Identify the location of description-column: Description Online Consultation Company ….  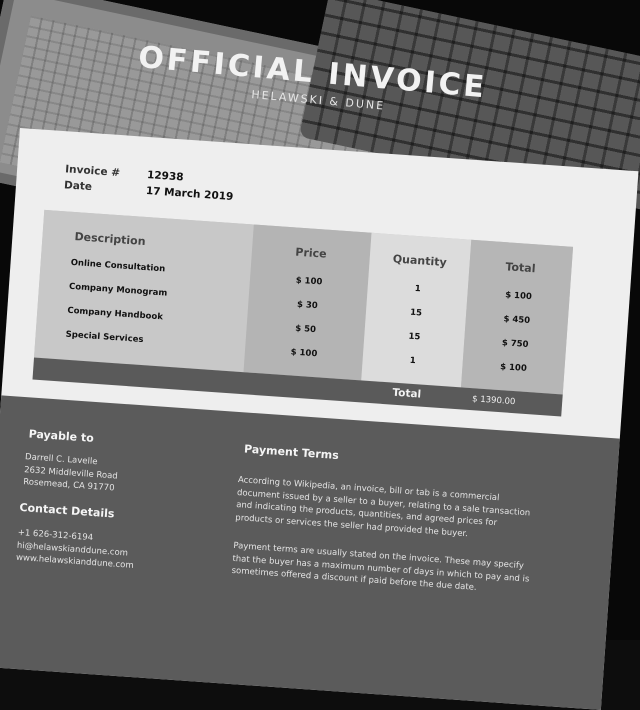
(144, 291).